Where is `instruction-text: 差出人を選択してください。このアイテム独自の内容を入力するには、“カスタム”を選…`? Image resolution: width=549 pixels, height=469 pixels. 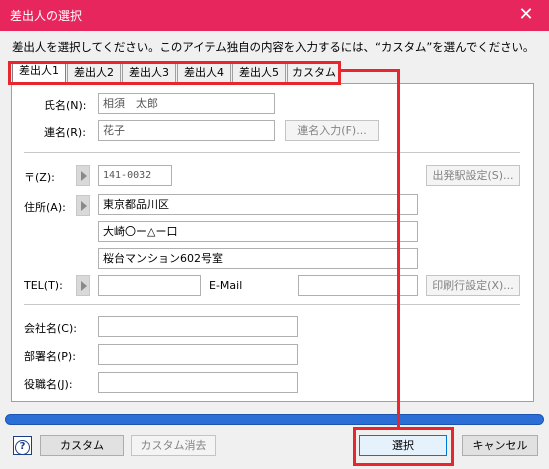 instruction-text: 差出人を選択してください。このアイテム独自の内容を入力するには、“カスタム”を選… is located at coordinates (273, 47).